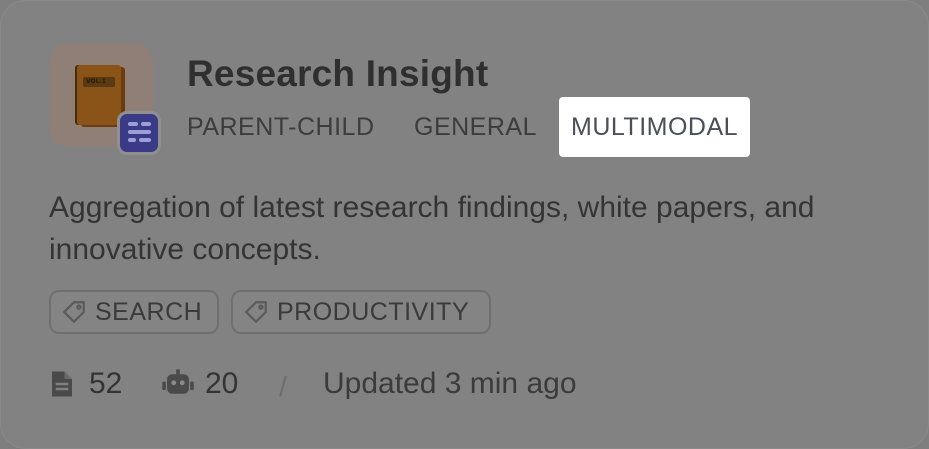 This screenshot has width=929, height=449. Describe the element at coordinates (62, 384) in the screenshot. I see `document-icon` at that location.